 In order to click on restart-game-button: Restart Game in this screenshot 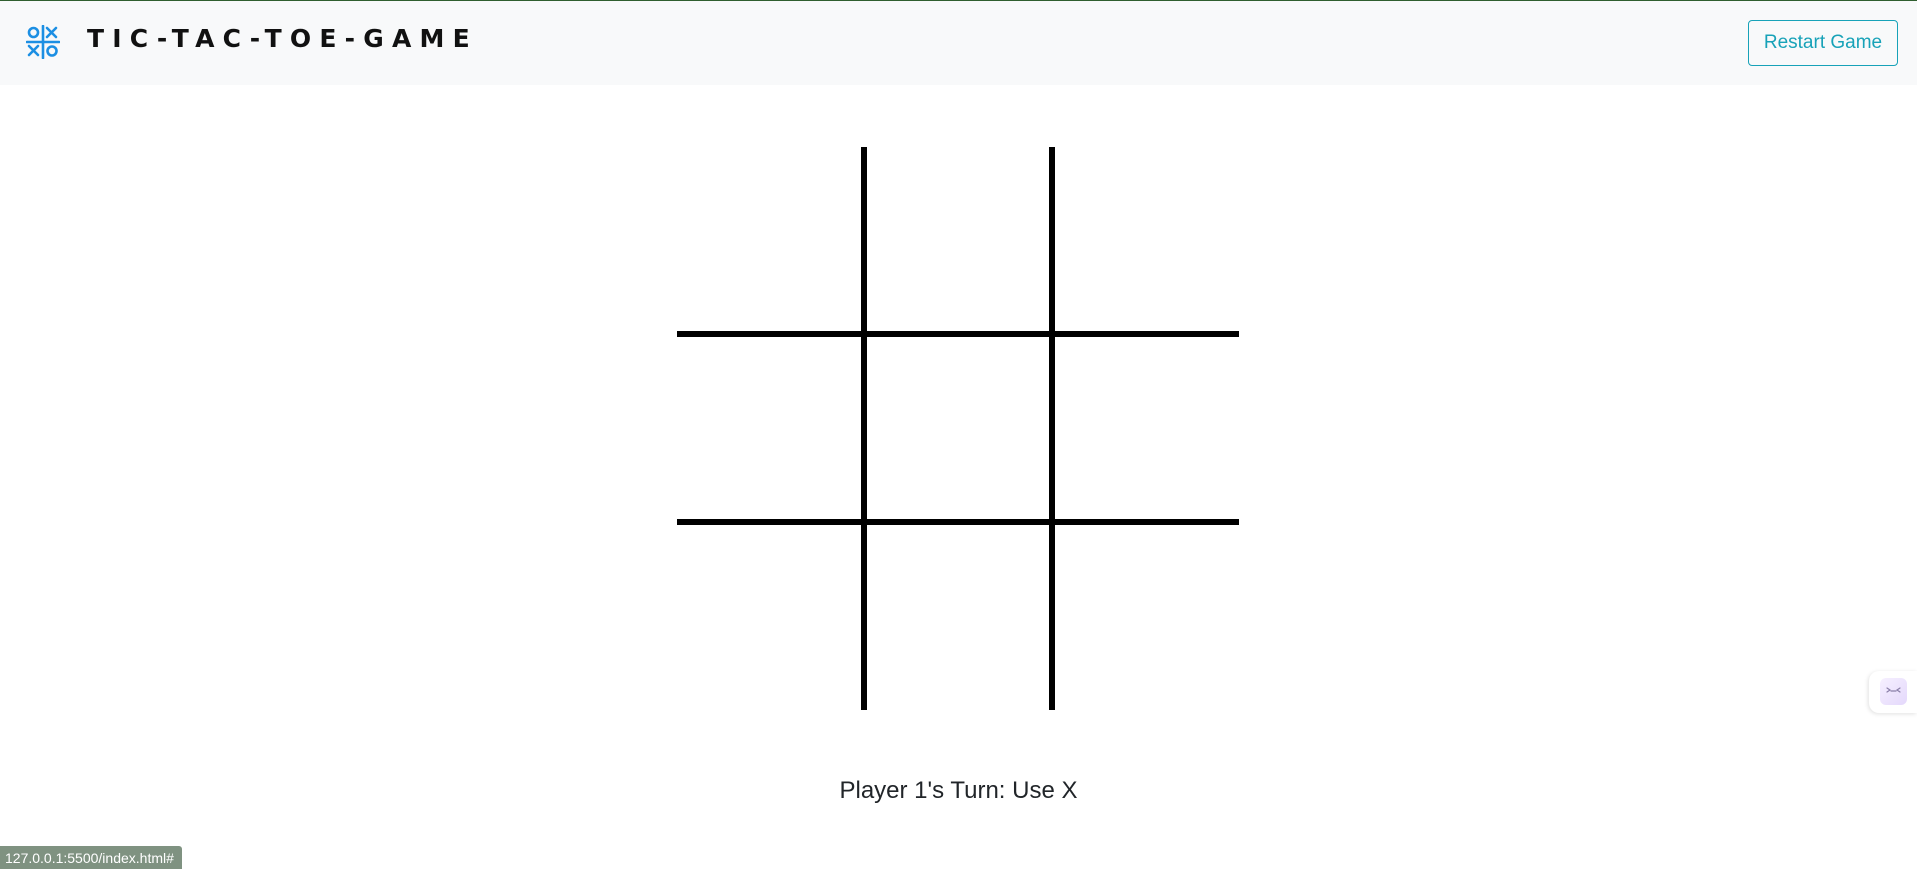, I will do `click(1823, 43)`.